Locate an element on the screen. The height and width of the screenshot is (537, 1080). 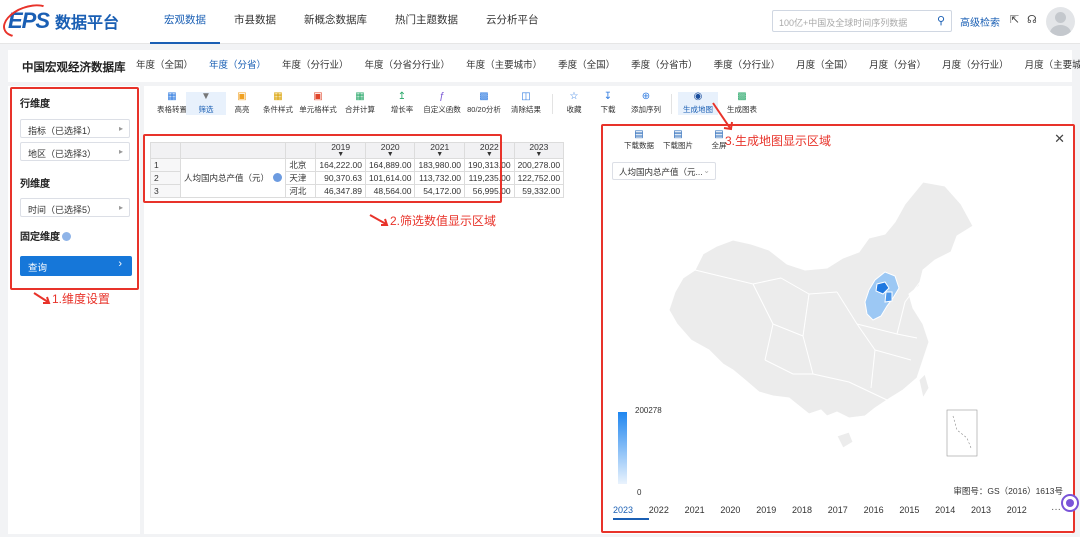
logo-name: 数据平台 is located at coordinates (87, 23).